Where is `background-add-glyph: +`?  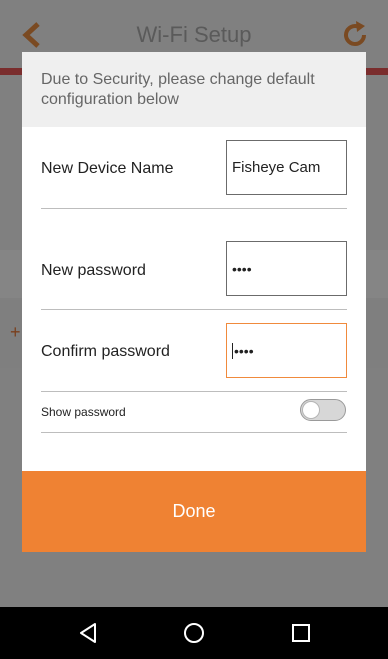
background-add-glyph: + is located at coordinates (15, 332).